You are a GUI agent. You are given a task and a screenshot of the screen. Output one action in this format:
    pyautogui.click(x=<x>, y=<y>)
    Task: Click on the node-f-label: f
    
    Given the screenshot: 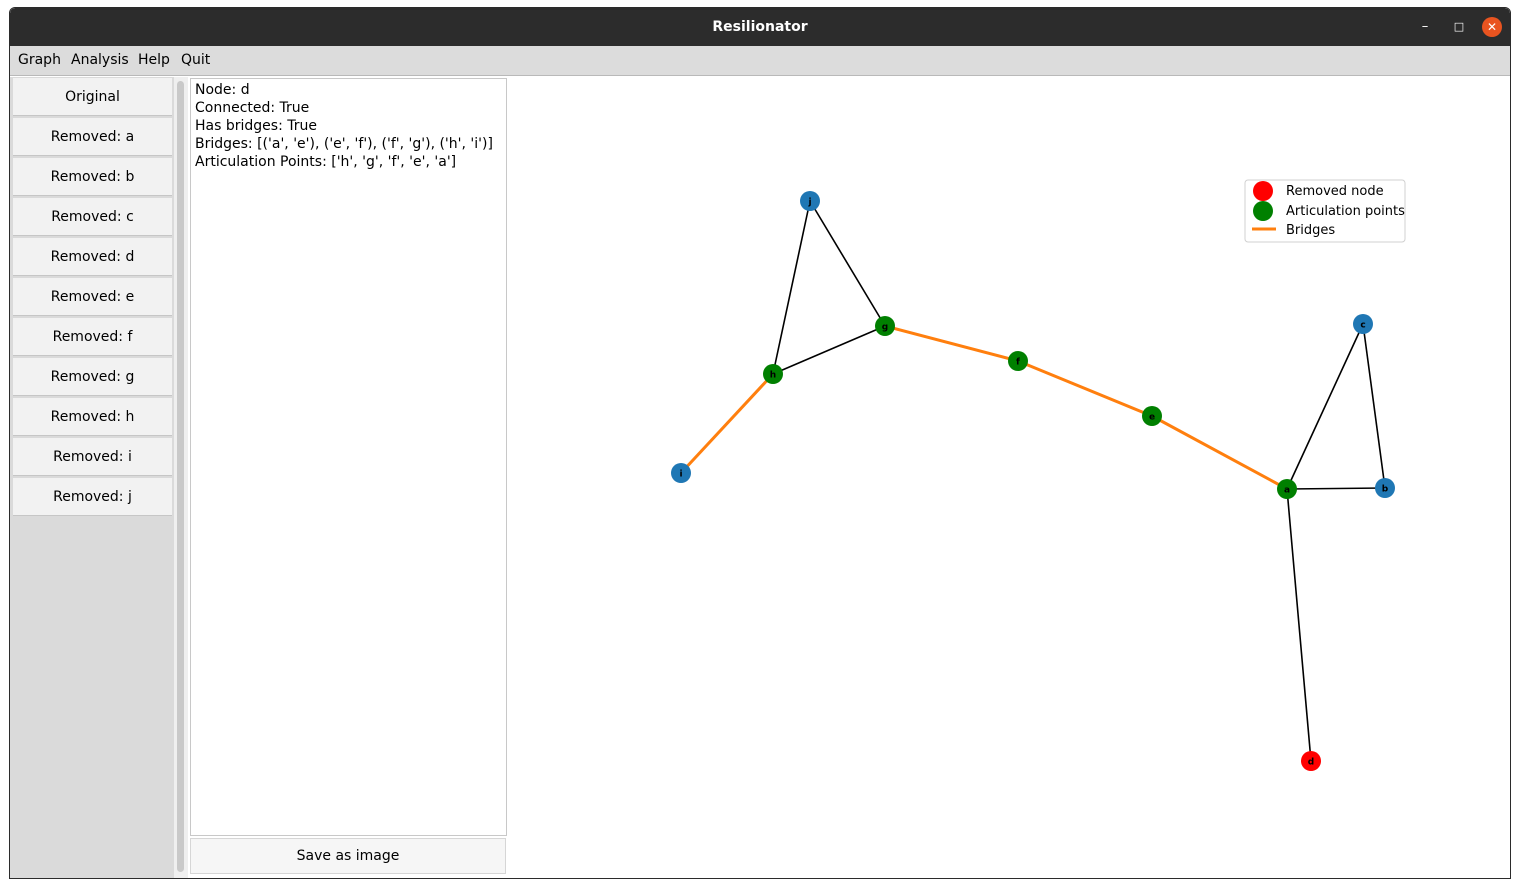 What is the action you would take?
    pyautogui.click(x=1018, y=363)
    